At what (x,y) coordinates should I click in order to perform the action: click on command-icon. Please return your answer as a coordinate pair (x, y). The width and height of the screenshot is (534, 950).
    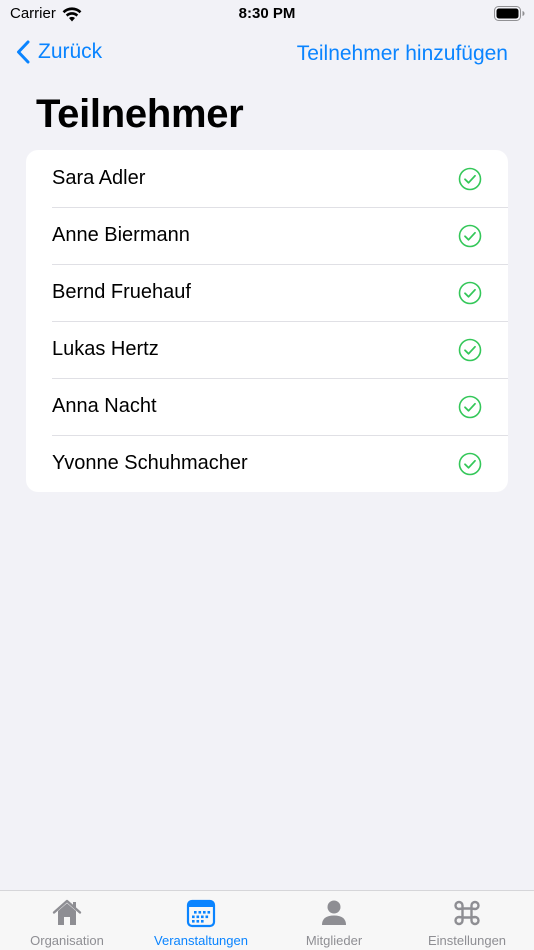
    Looking at the image, I should click on (467, 913).